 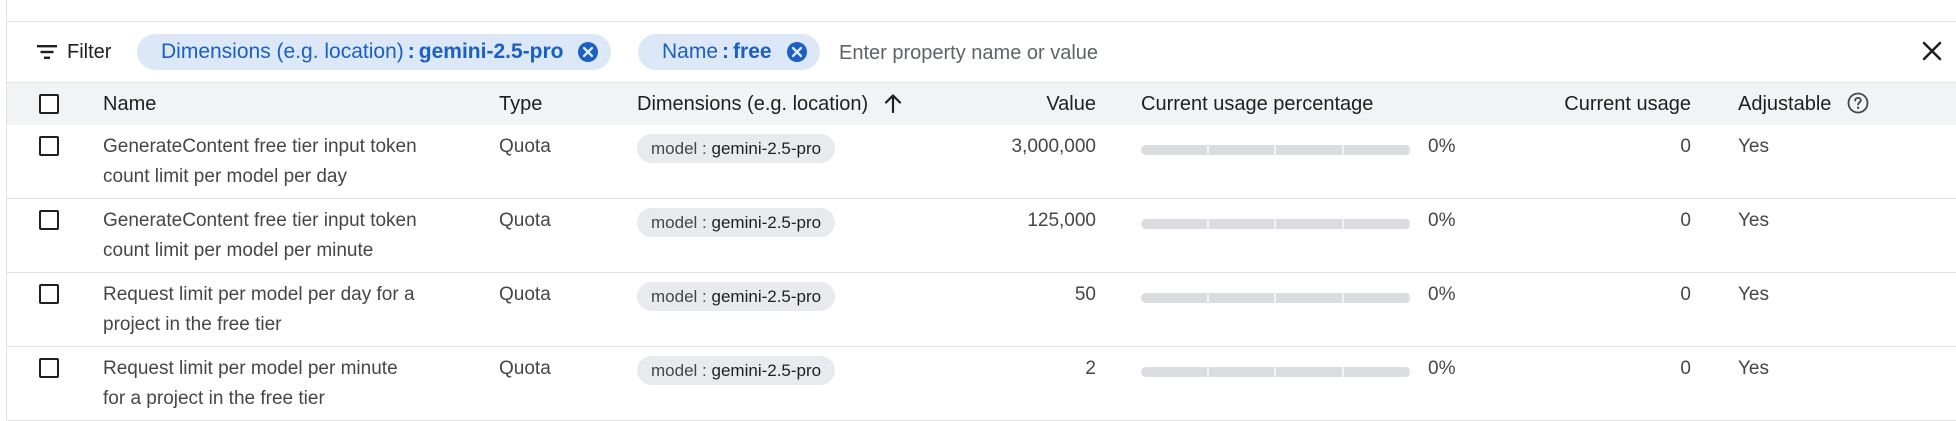 What do you see at coordinates (1090, 368) in the screenshot?
I see `quota-value: 2` at bounding box center [1090, 368].